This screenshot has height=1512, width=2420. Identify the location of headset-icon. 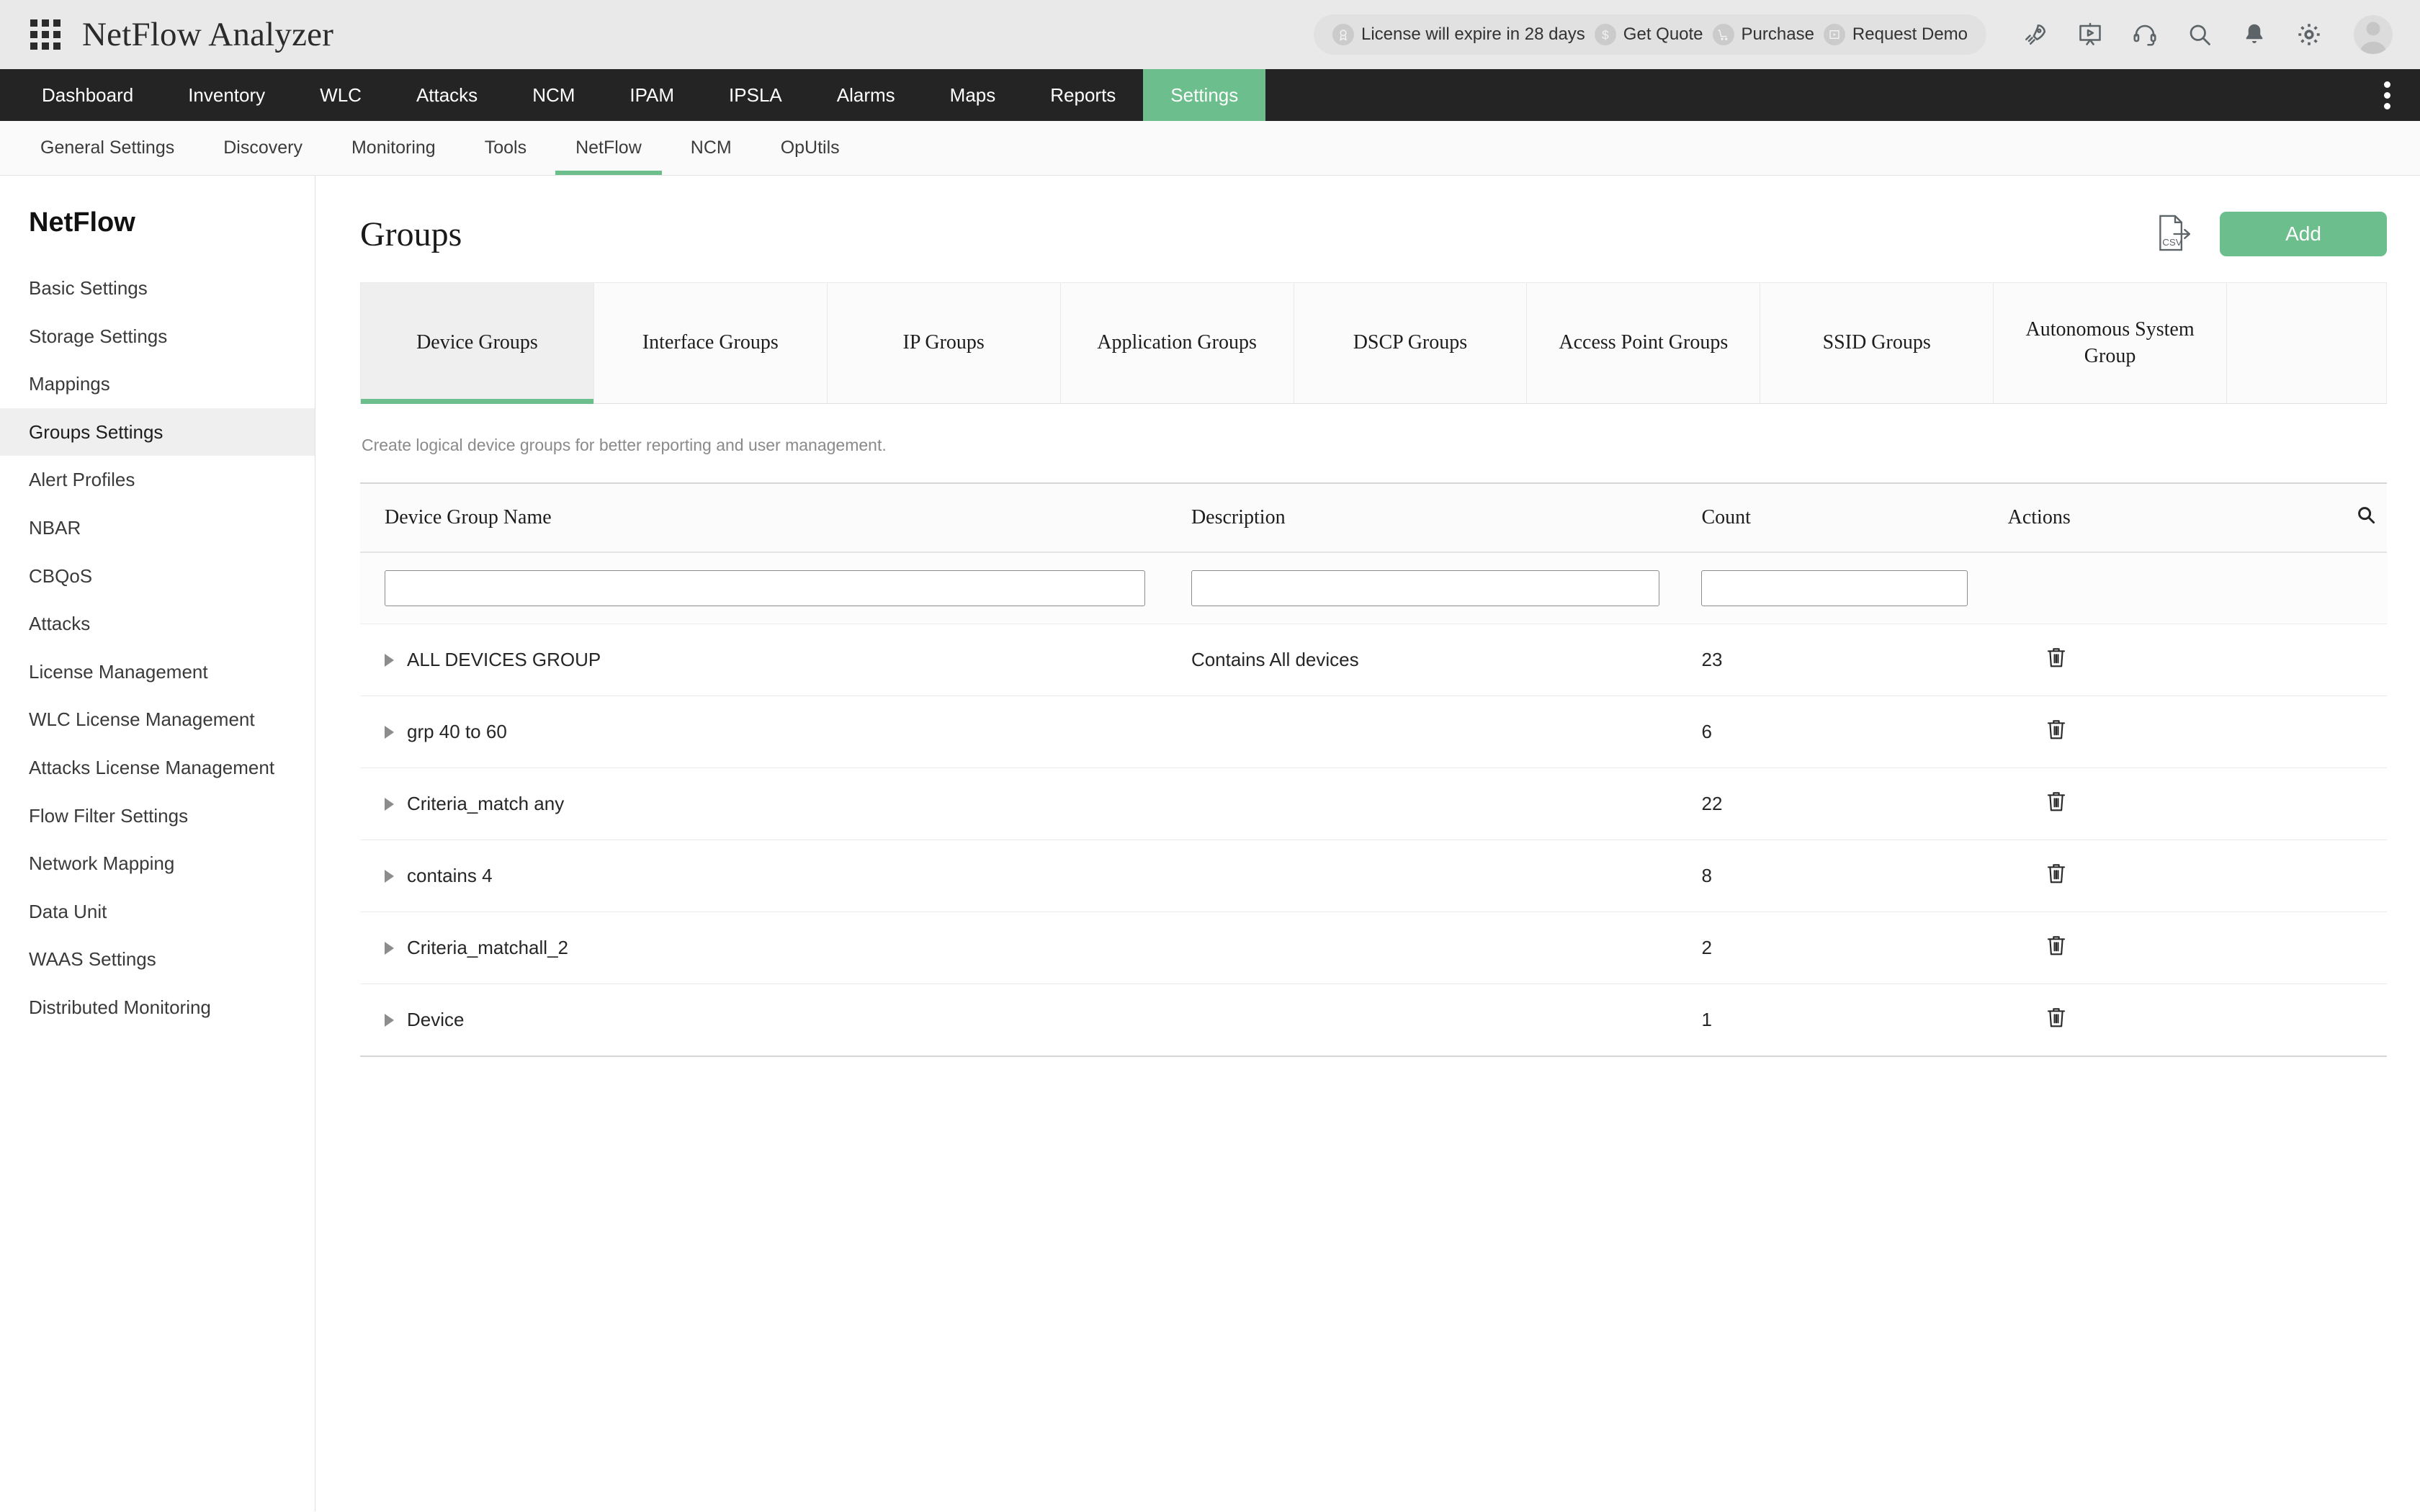
(2144, 34).